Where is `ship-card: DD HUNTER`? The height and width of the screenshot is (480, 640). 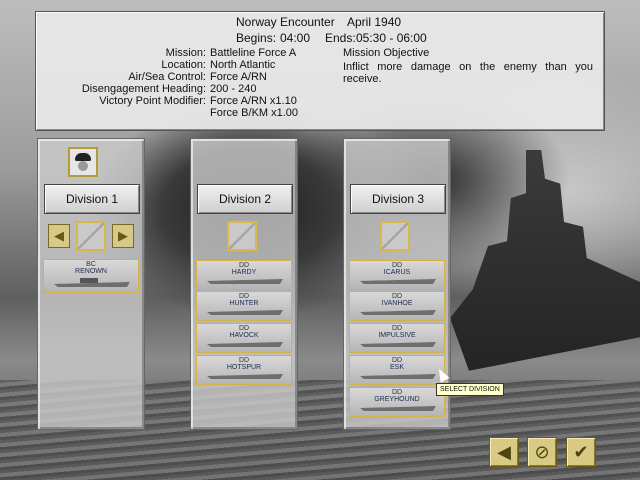 ship-card: DD HUNTER is located at coordinates (244, 306).